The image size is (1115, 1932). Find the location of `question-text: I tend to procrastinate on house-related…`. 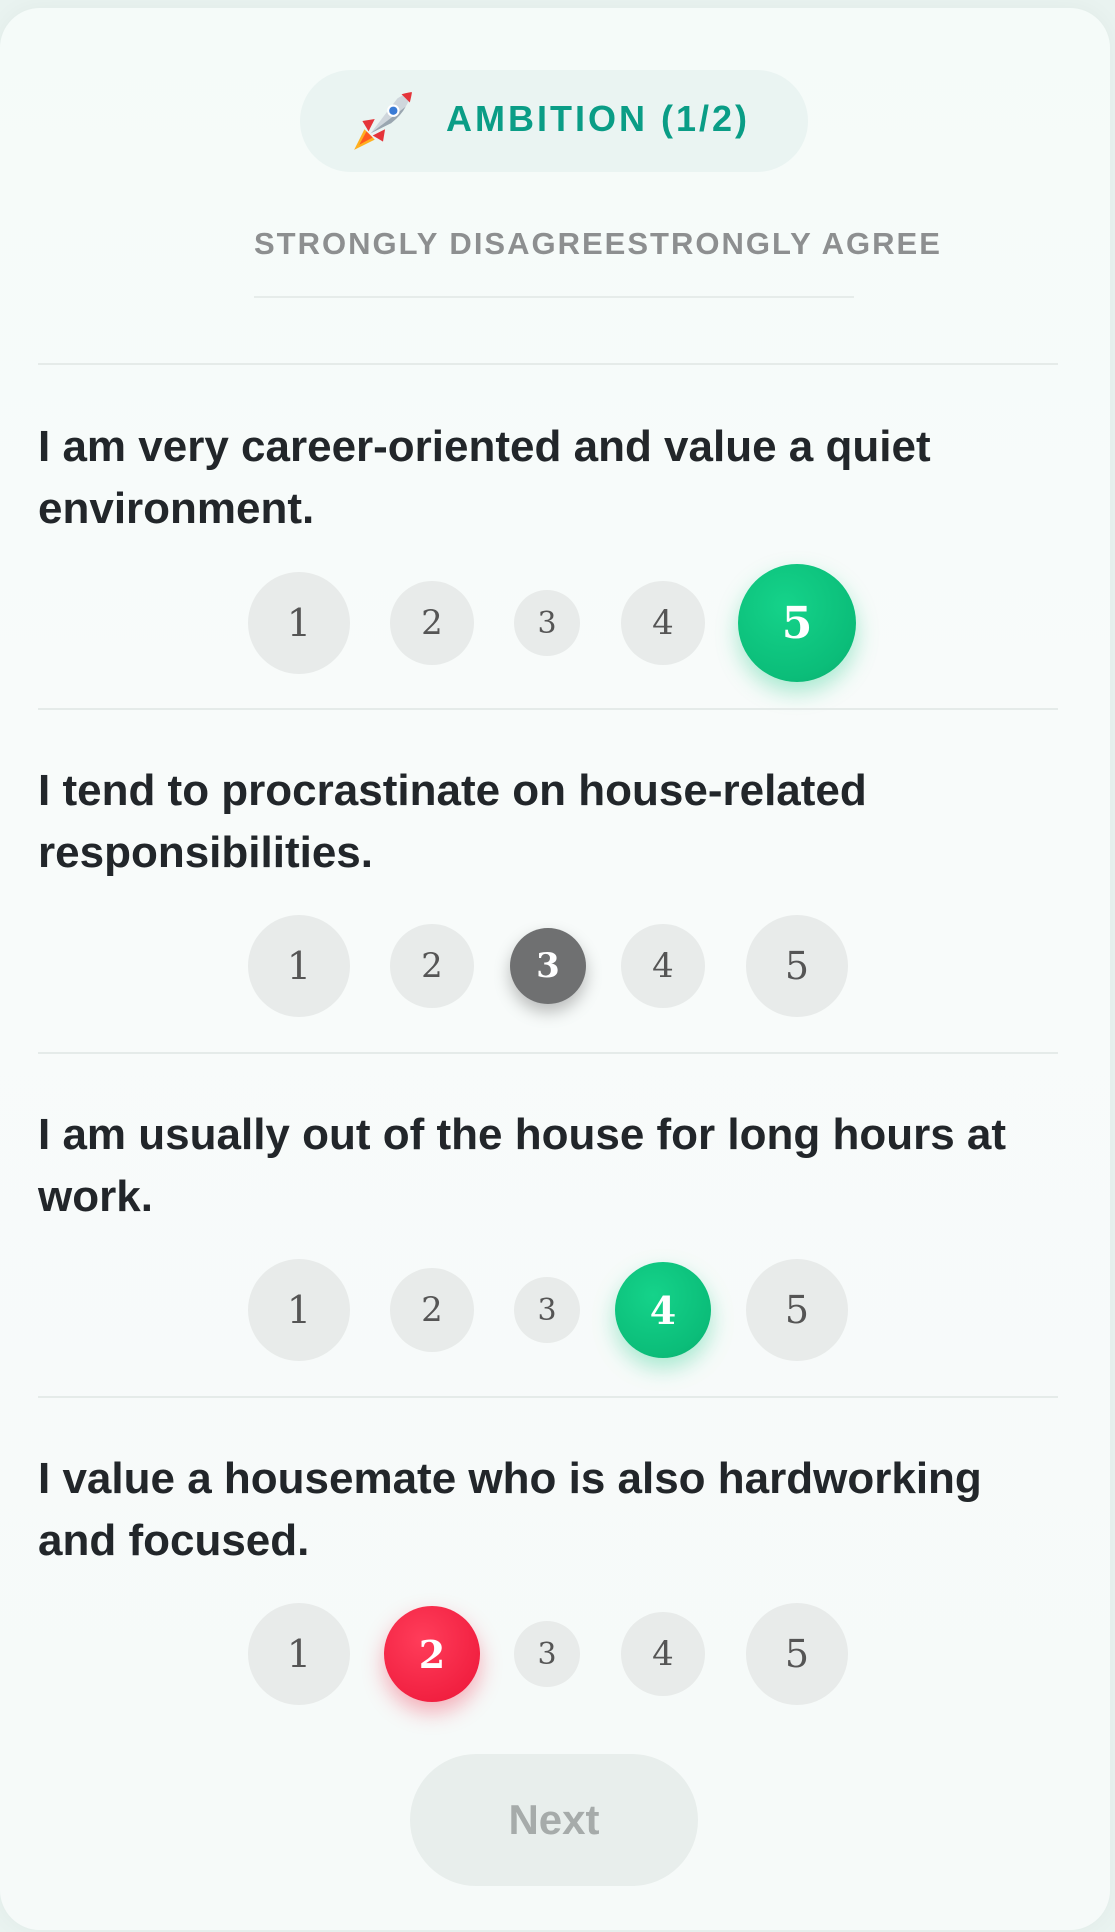

question-text: I tend to procrastinate on house-related… is located at coordinates (452, 821).